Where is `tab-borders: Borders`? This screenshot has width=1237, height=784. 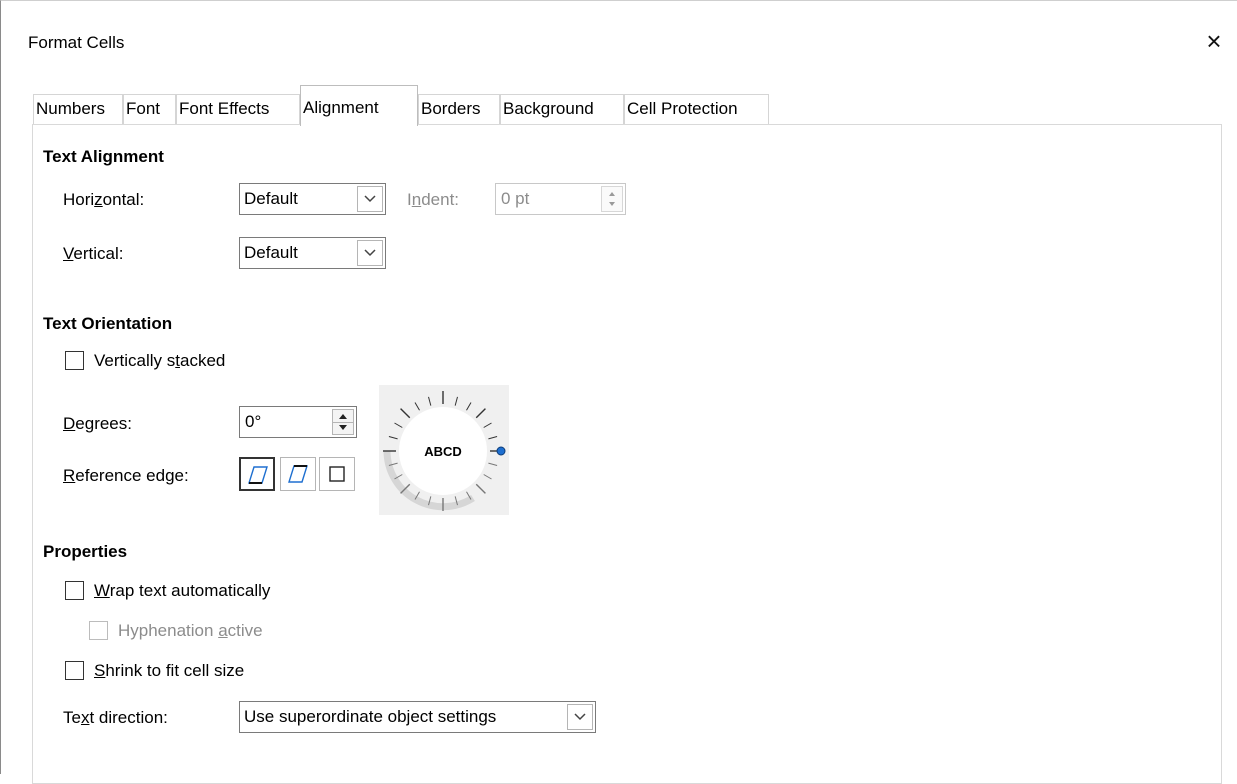 tab-borders: Borders is located at coordinates (459, 109).